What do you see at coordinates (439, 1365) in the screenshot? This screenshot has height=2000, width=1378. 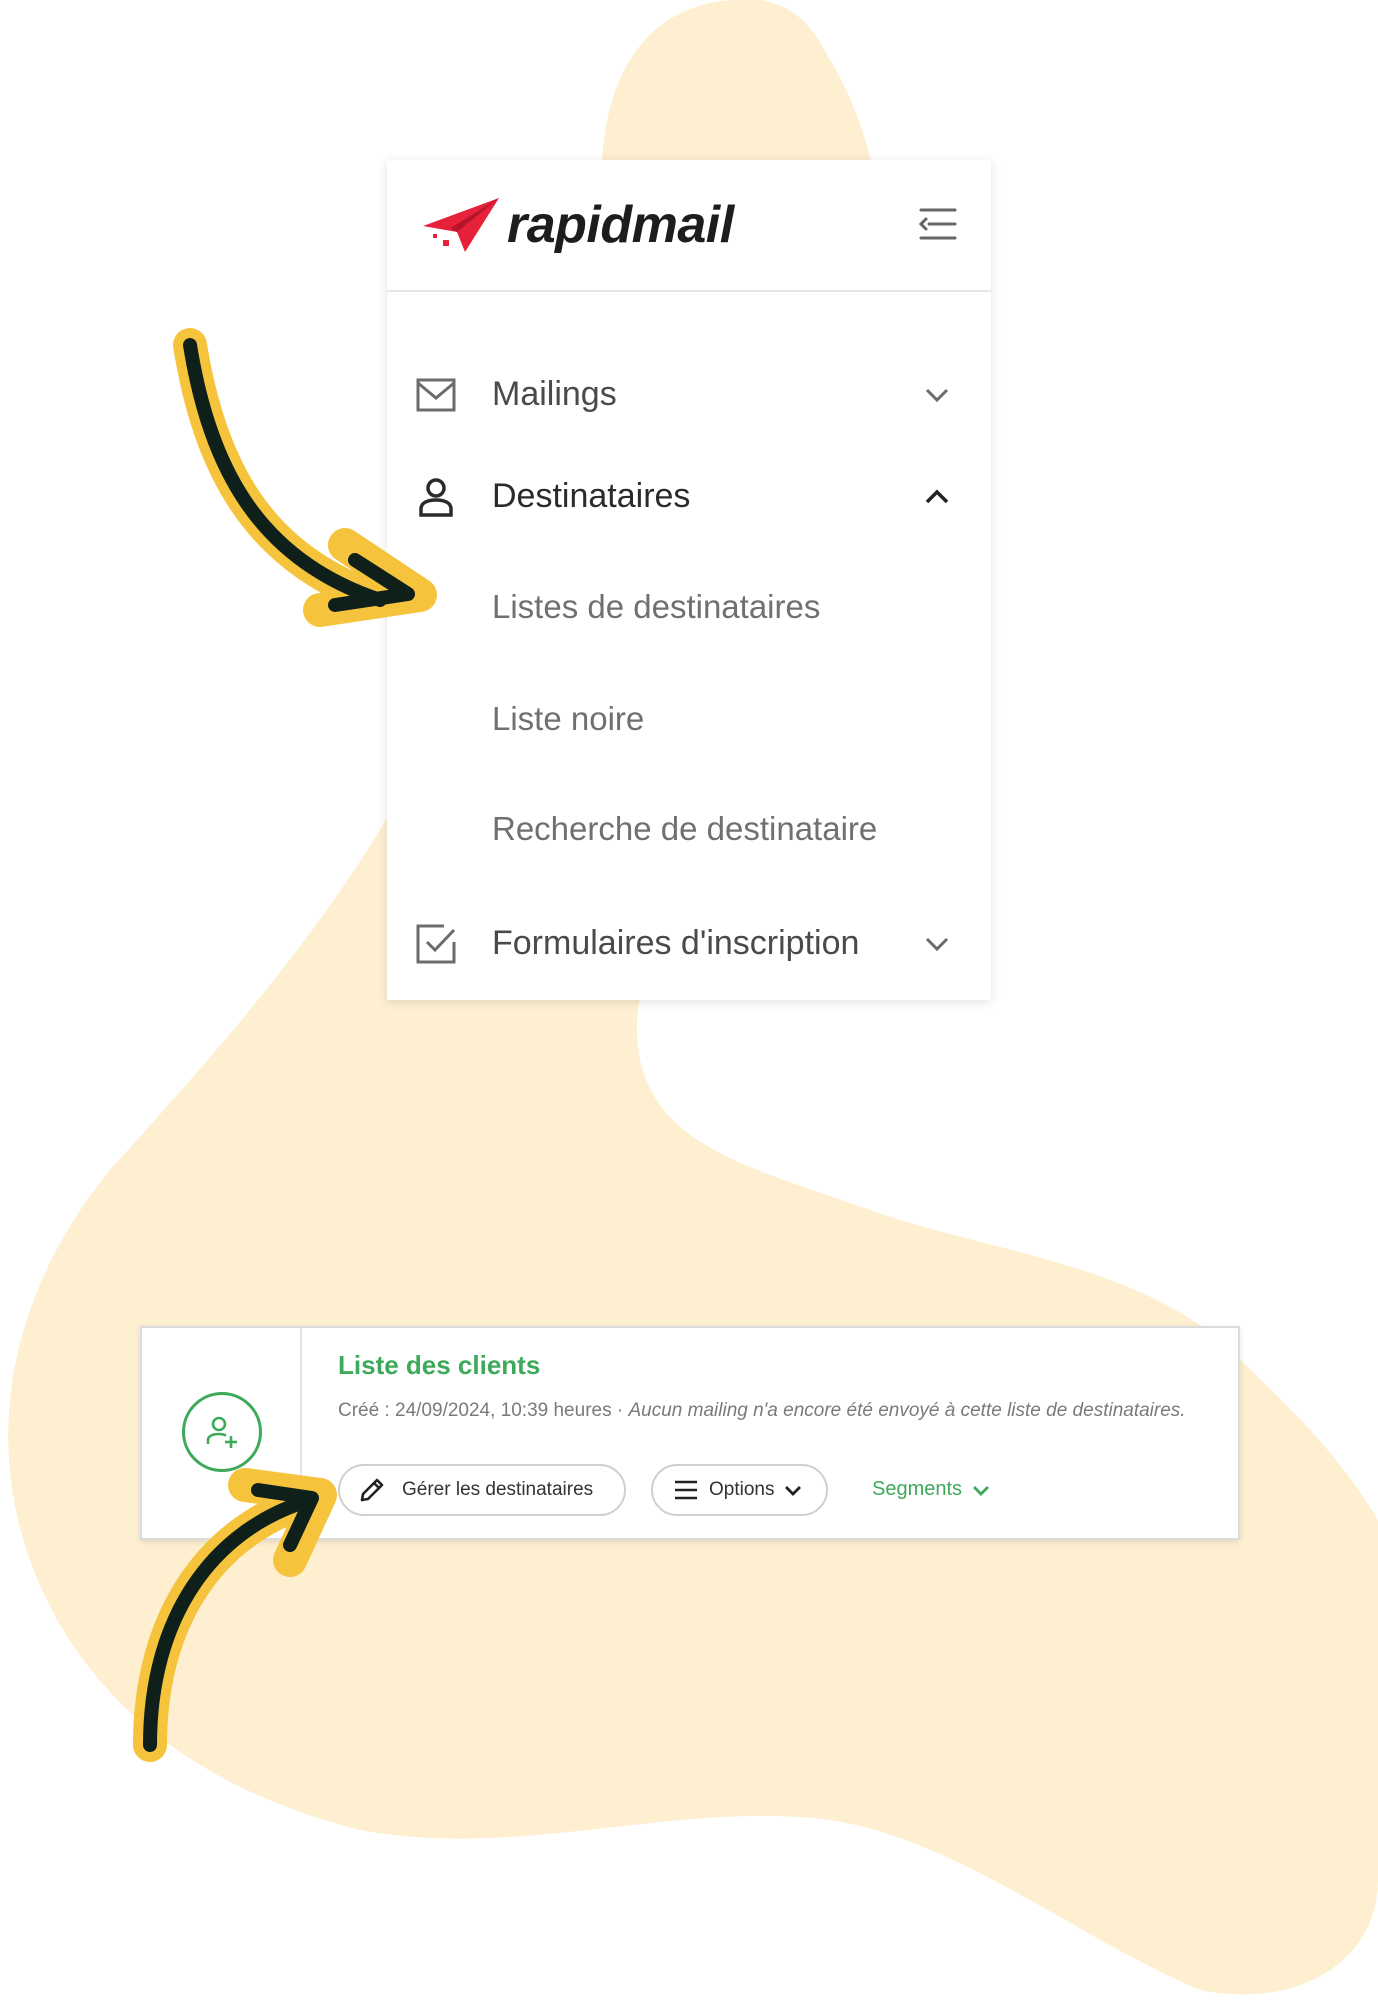 I see `list-title: Liste des clients` at bounding box center [439, 1365].